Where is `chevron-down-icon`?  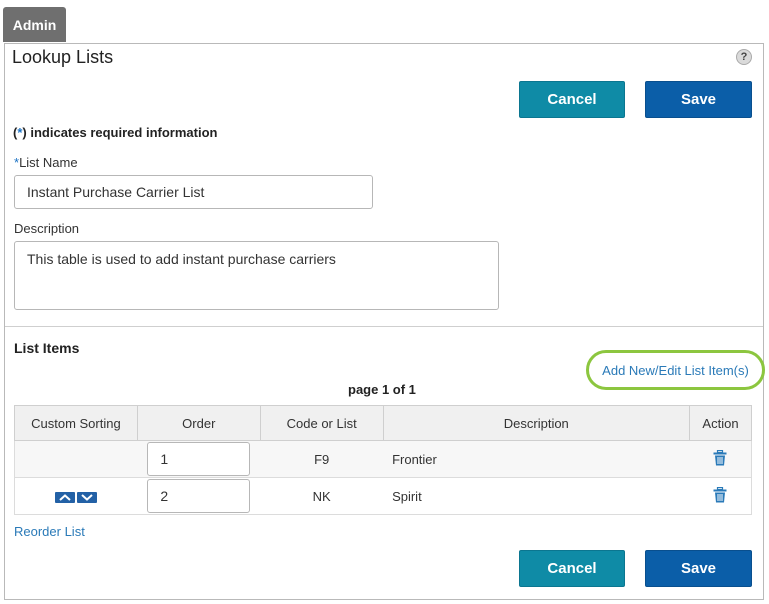
chevron-down-icon is located at coordinates (87, 497).